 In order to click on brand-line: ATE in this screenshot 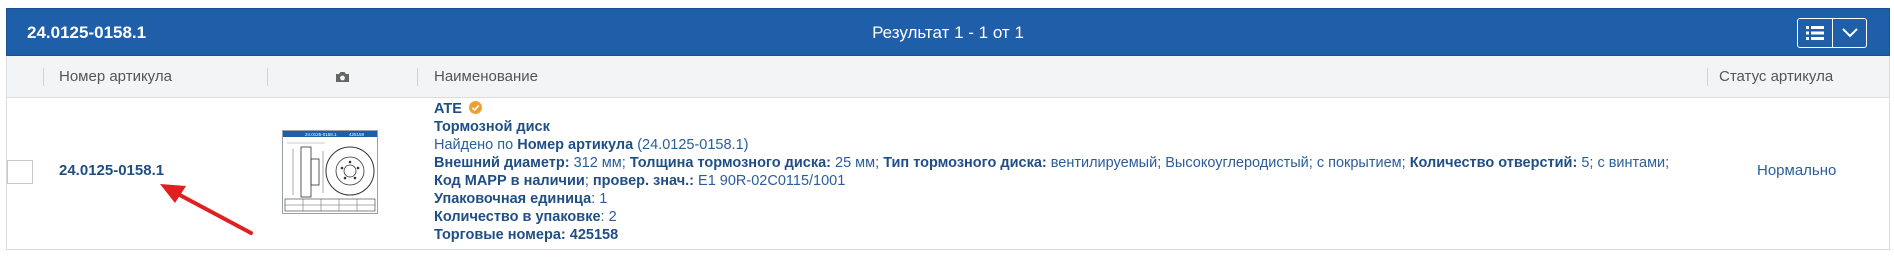, I will do `click(1051, 109)`.